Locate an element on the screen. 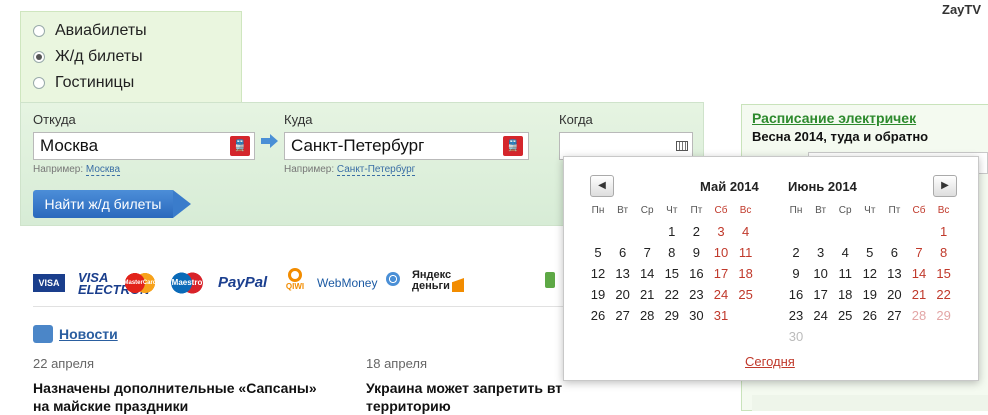 This screenshot has width=988, height=415. prev-month-button: ◀ is located at coordinates (602, 186).